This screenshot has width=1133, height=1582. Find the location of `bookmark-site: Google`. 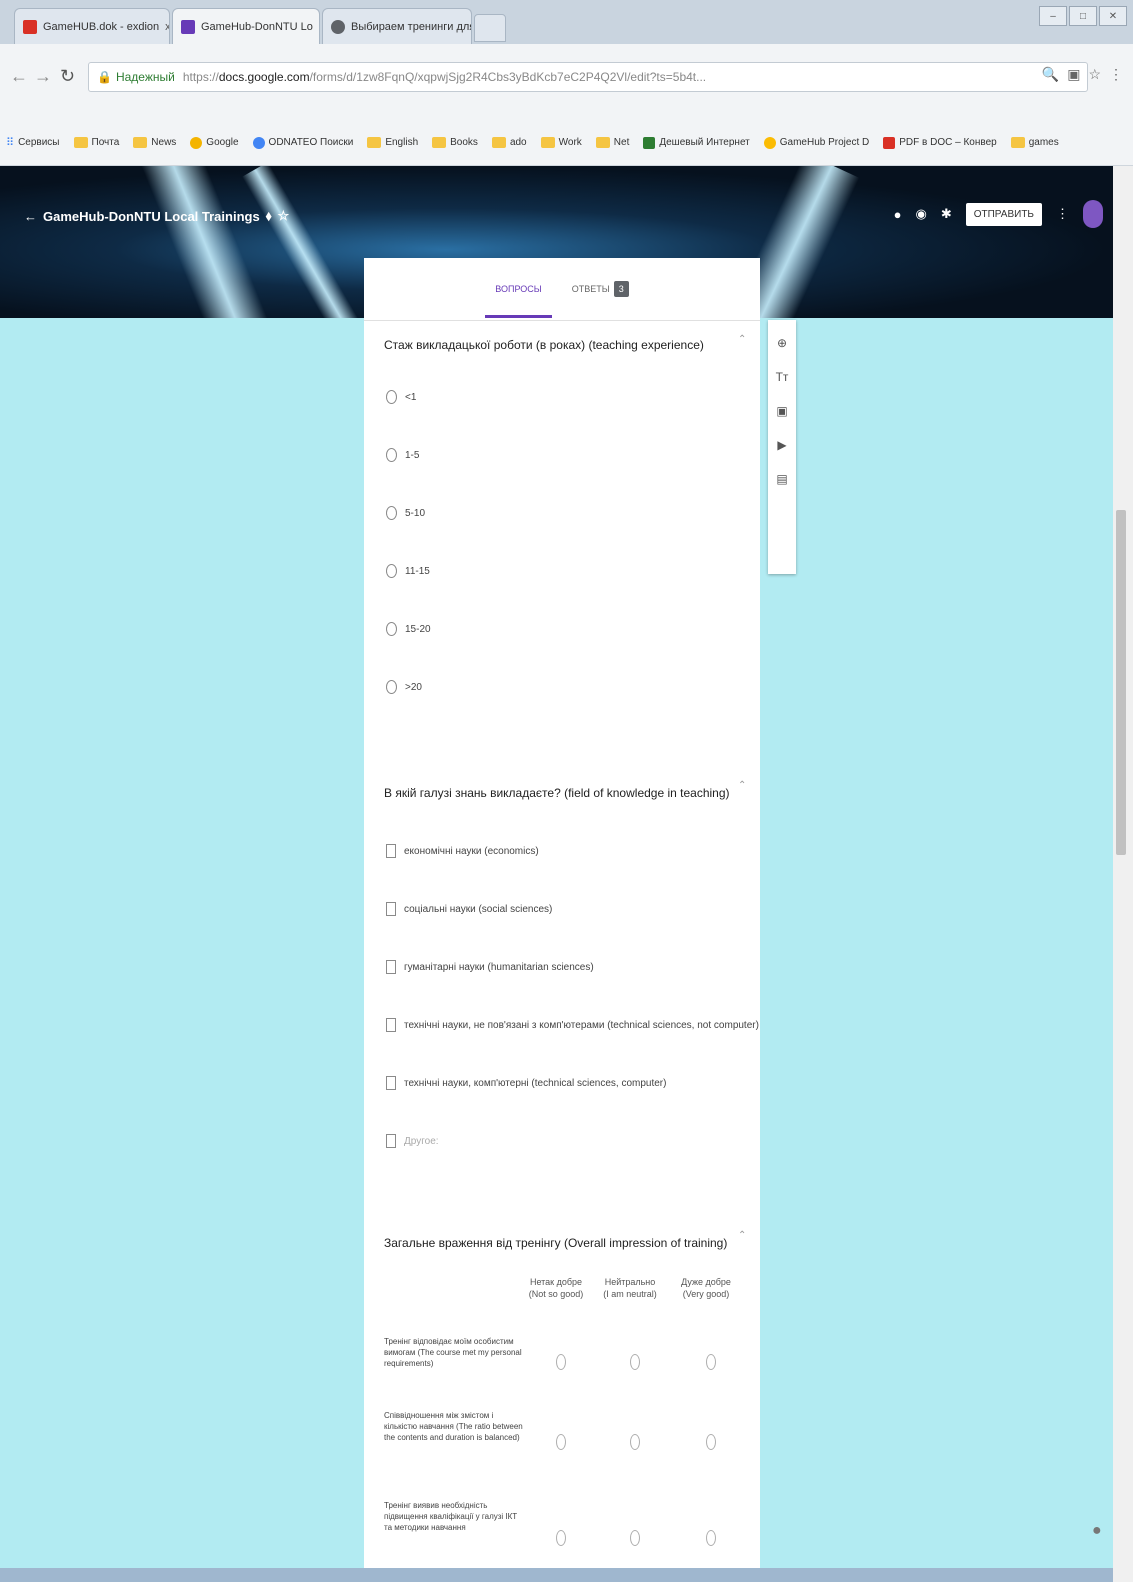

bookmark-site: Google is located at coordinates (214, 142).